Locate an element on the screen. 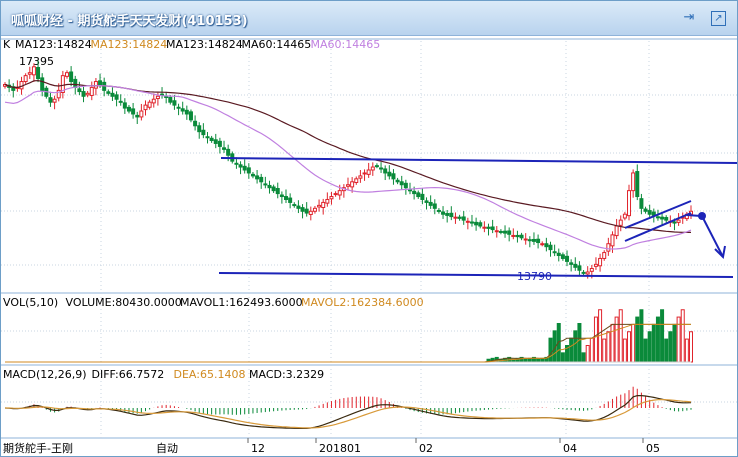  legend-item: VOLUME:80430.0000 is located at coordinates (124, 302).